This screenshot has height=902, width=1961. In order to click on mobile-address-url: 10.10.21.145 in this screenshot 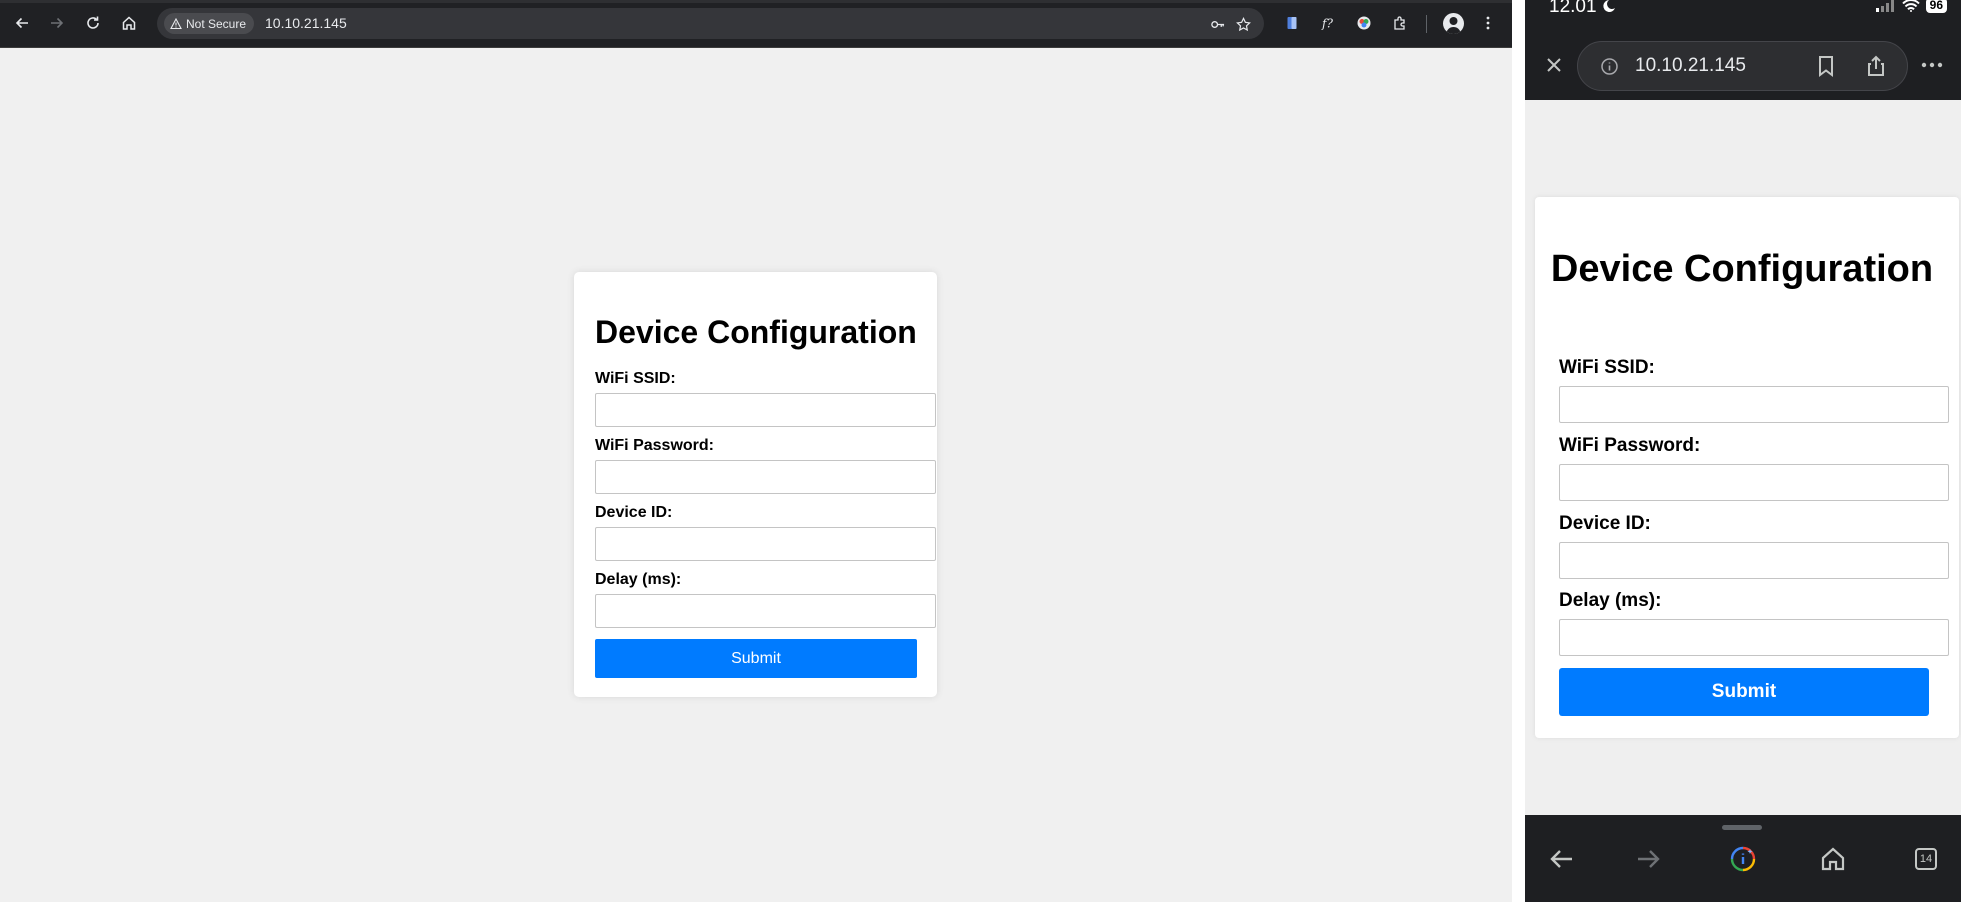, I will do `click(1690, 66)`.